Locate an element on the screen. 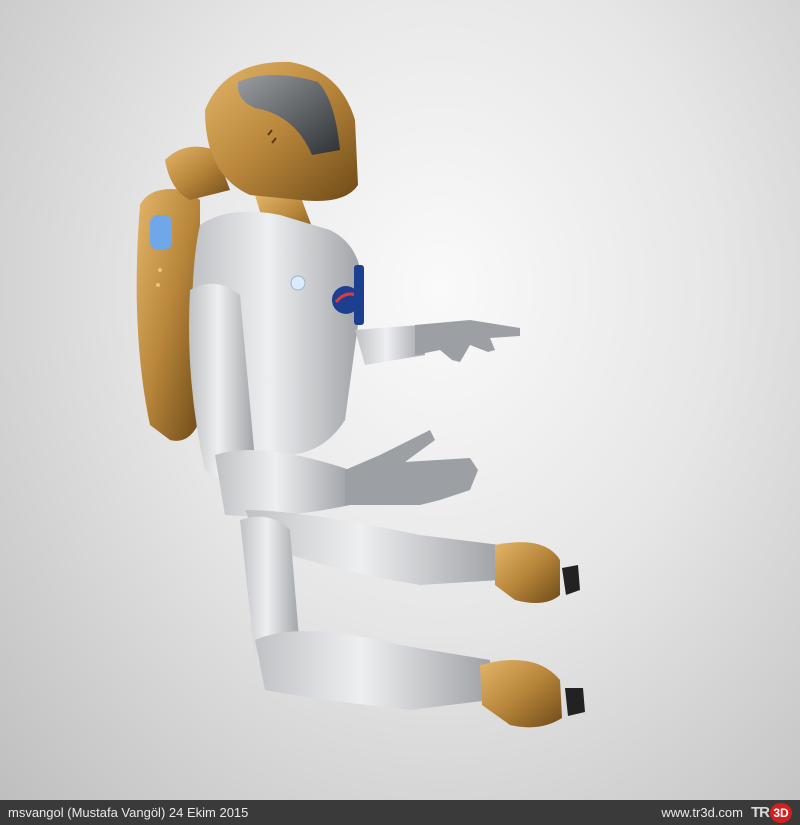 This screenshot has width=800, height=825. upper-foot is located at coordinates (527, 573).